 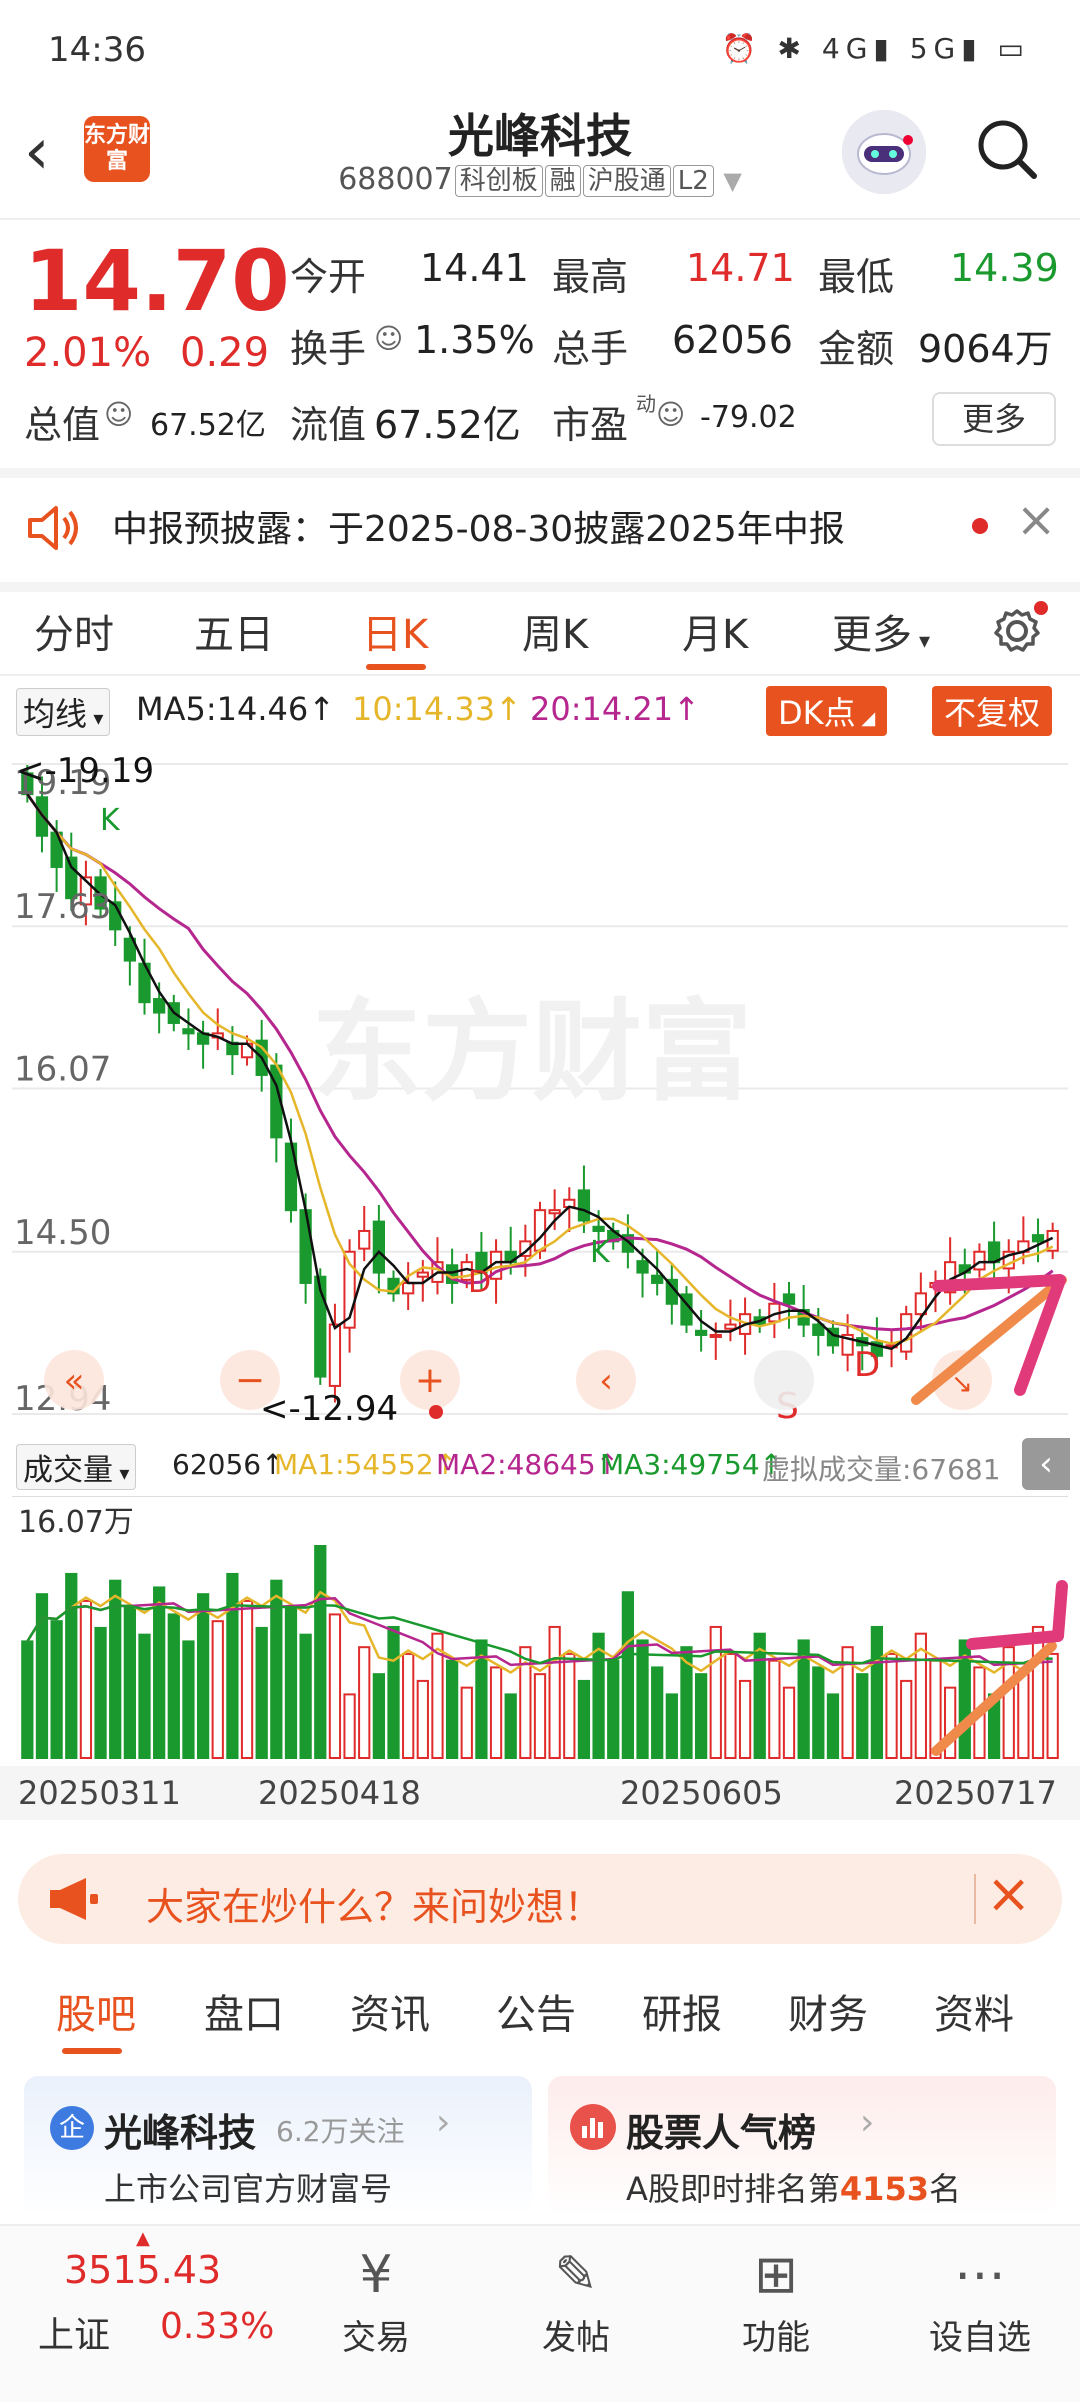 I want to click on ma-selector: 均线 ▾, so click(x=63, y=712).